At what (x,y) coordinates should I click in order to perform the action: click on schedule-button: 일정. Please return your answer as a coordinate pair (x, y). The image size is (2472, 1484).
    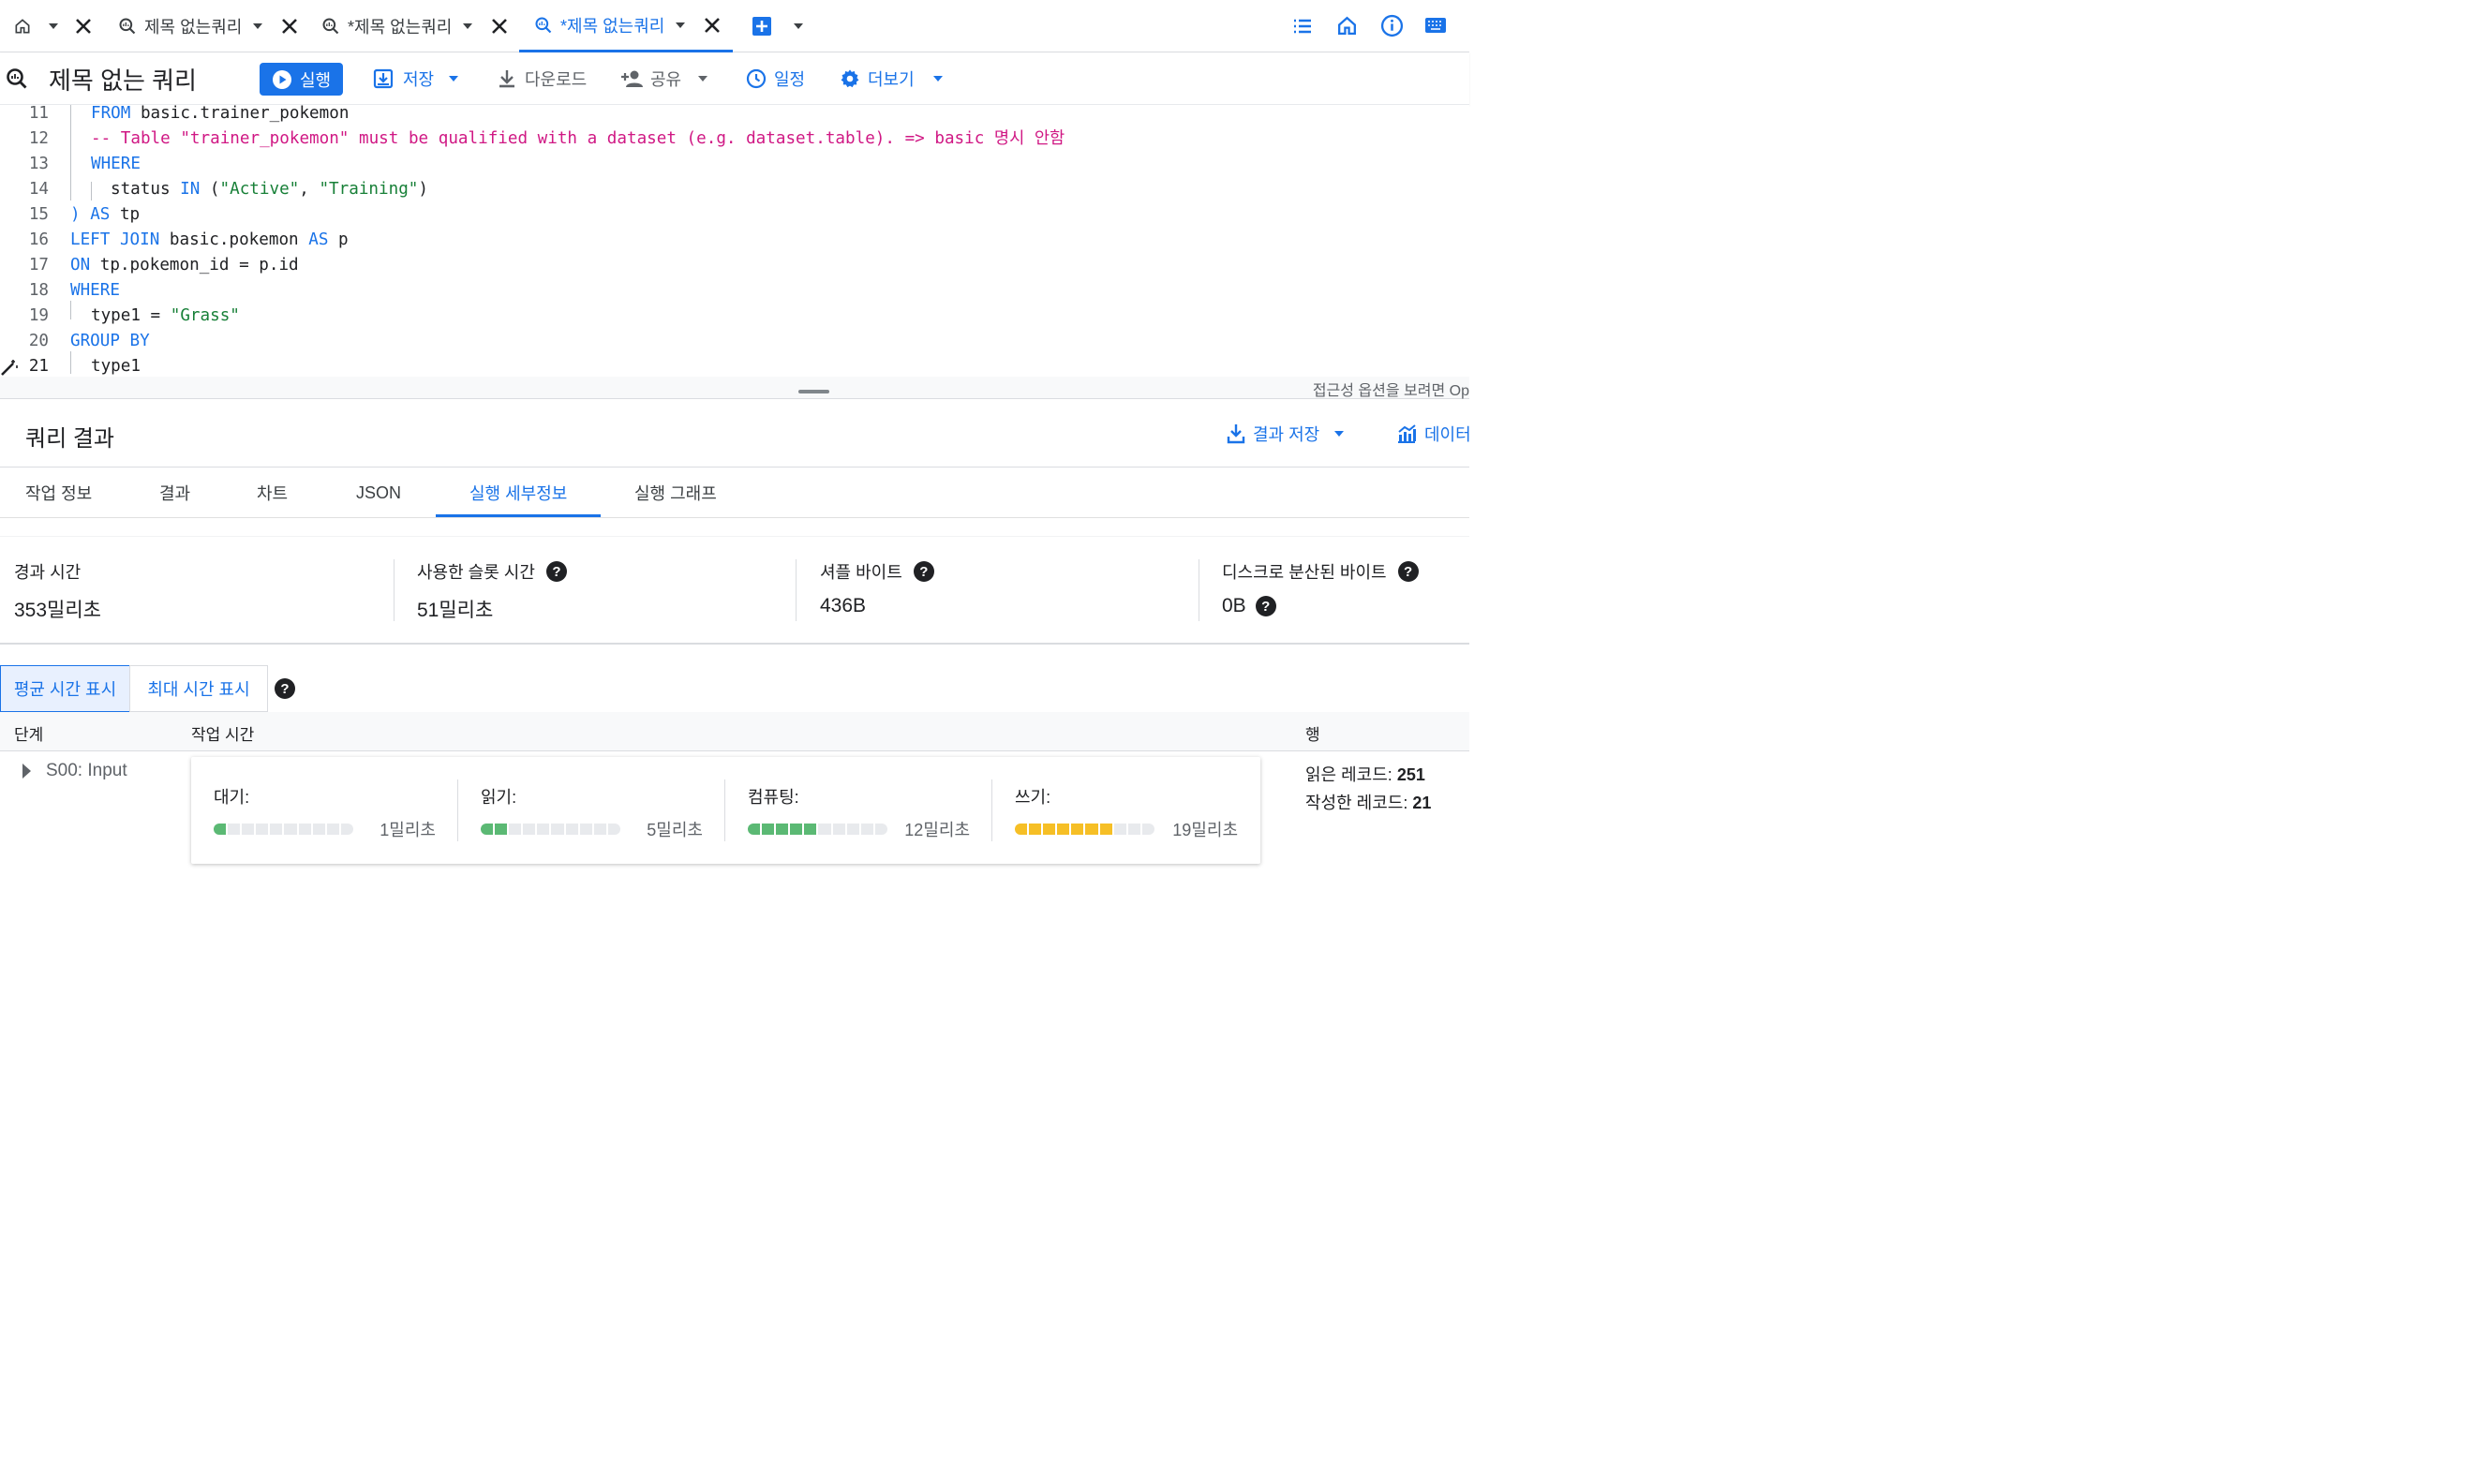
    Looking at the image, I should click on (775, 79).